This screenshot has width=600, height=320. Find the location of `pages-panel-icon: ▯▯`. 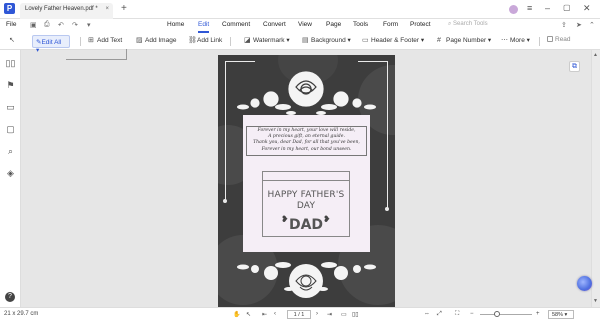

pages-panel-icon: ▯▯ is located at coordinates (10, 63).